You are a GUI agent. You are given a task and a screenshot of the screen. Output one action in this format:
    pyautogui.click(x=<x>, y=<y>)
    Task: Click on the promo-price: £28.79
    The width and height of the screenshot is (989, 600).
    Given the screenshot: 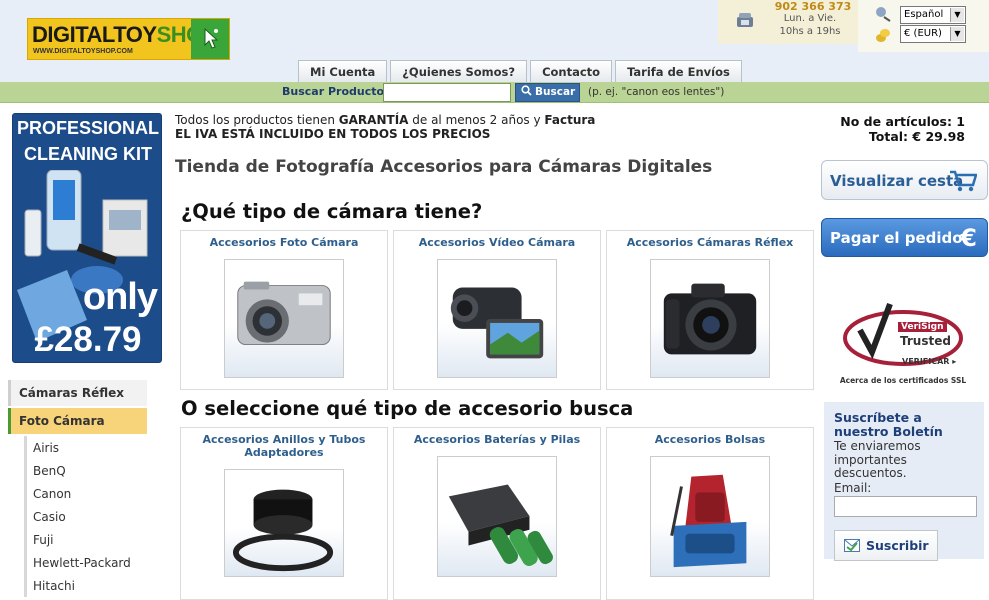 What is the action you would take?
    pyautogui.click(x=88, y=339)
    